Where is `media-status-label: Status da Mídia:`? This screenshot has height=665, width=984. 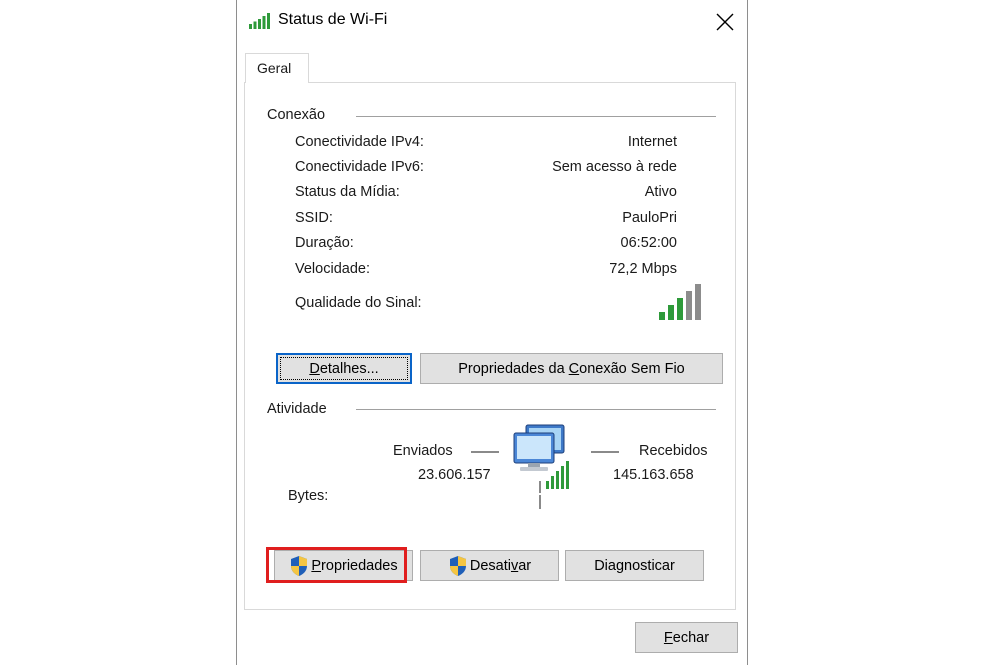 media-status-label: Status da Mídia: is located at coordinates (347, 192).